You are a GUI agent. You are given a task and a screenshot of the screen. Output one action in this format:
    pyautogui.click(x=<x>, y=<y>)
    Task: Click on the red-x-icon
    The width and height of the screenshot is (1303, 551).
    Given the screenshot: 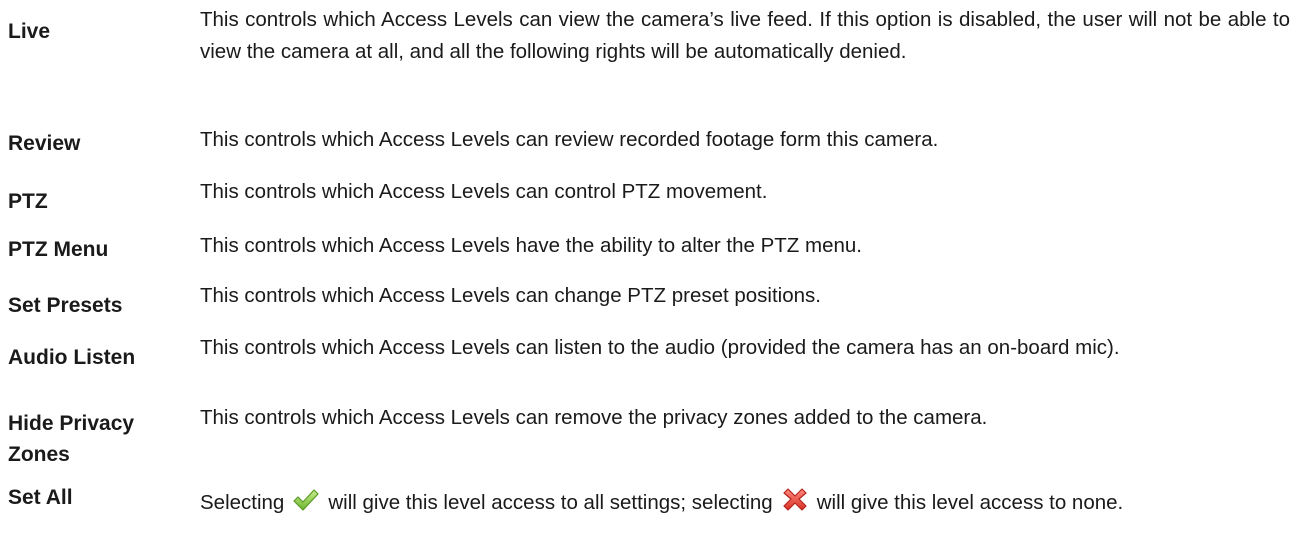 What is the action you would take?
    pyautogui.click(x=795, y=499)
    